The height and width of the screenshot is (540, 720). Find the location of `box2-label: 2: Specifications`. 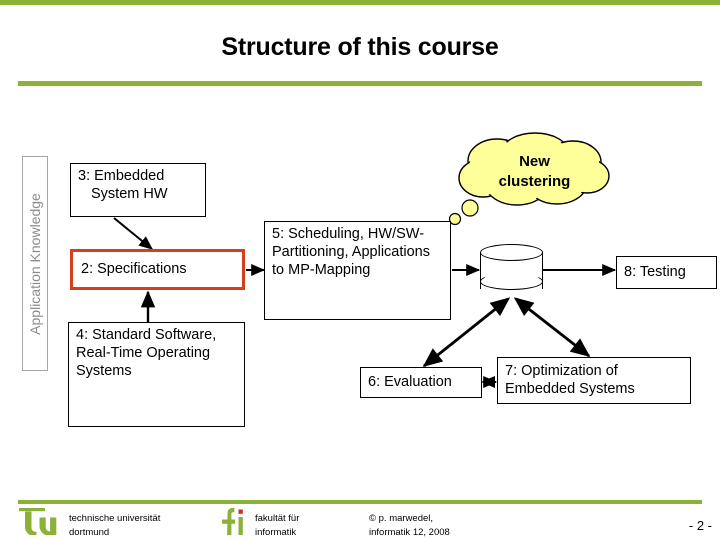

box2-label: 2: Specifications is located at coordinates (134, 268).